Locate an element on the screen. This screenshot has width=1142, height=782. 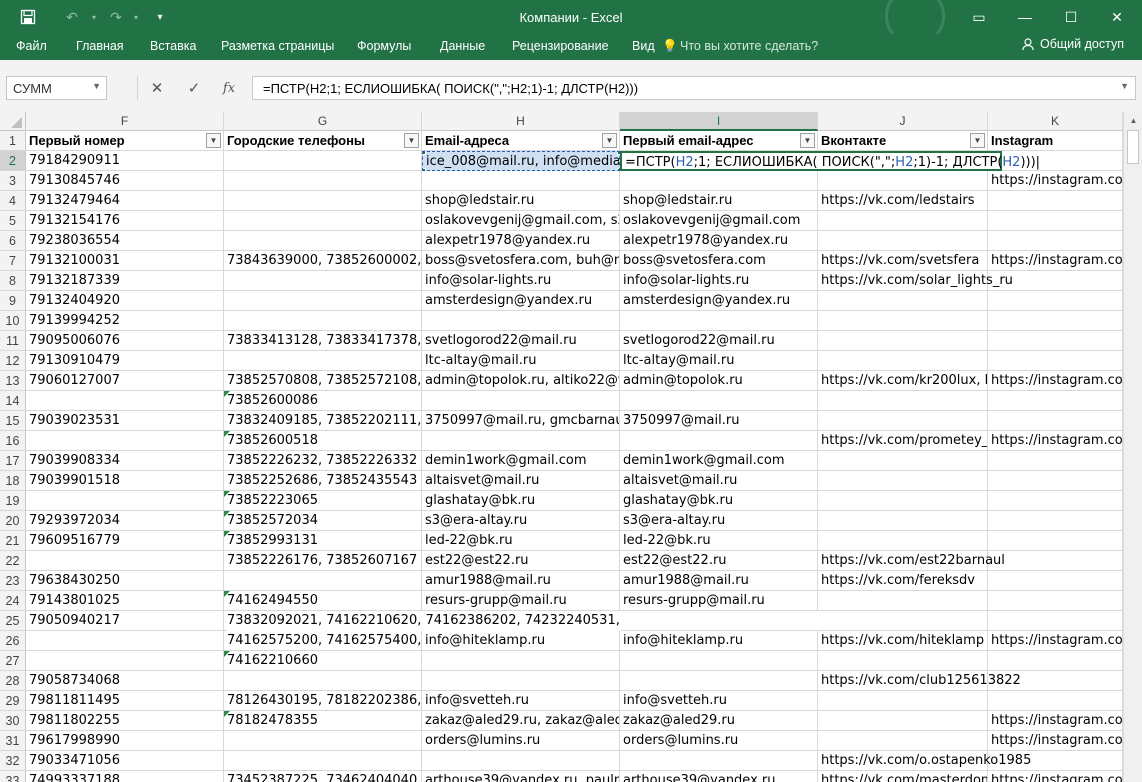
cell-f: 79033471056 is located at coordinates (125, 761).